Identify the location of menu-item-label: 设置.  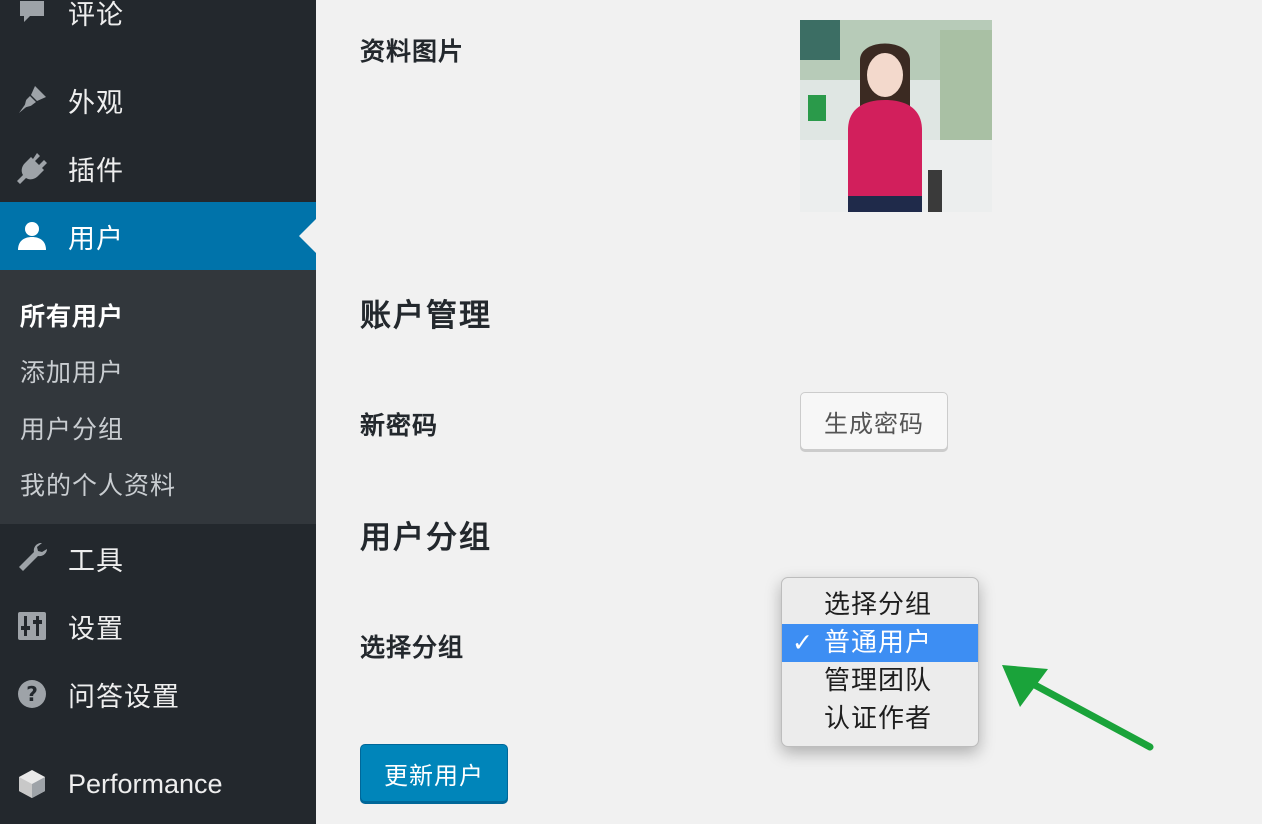
(96, 629).